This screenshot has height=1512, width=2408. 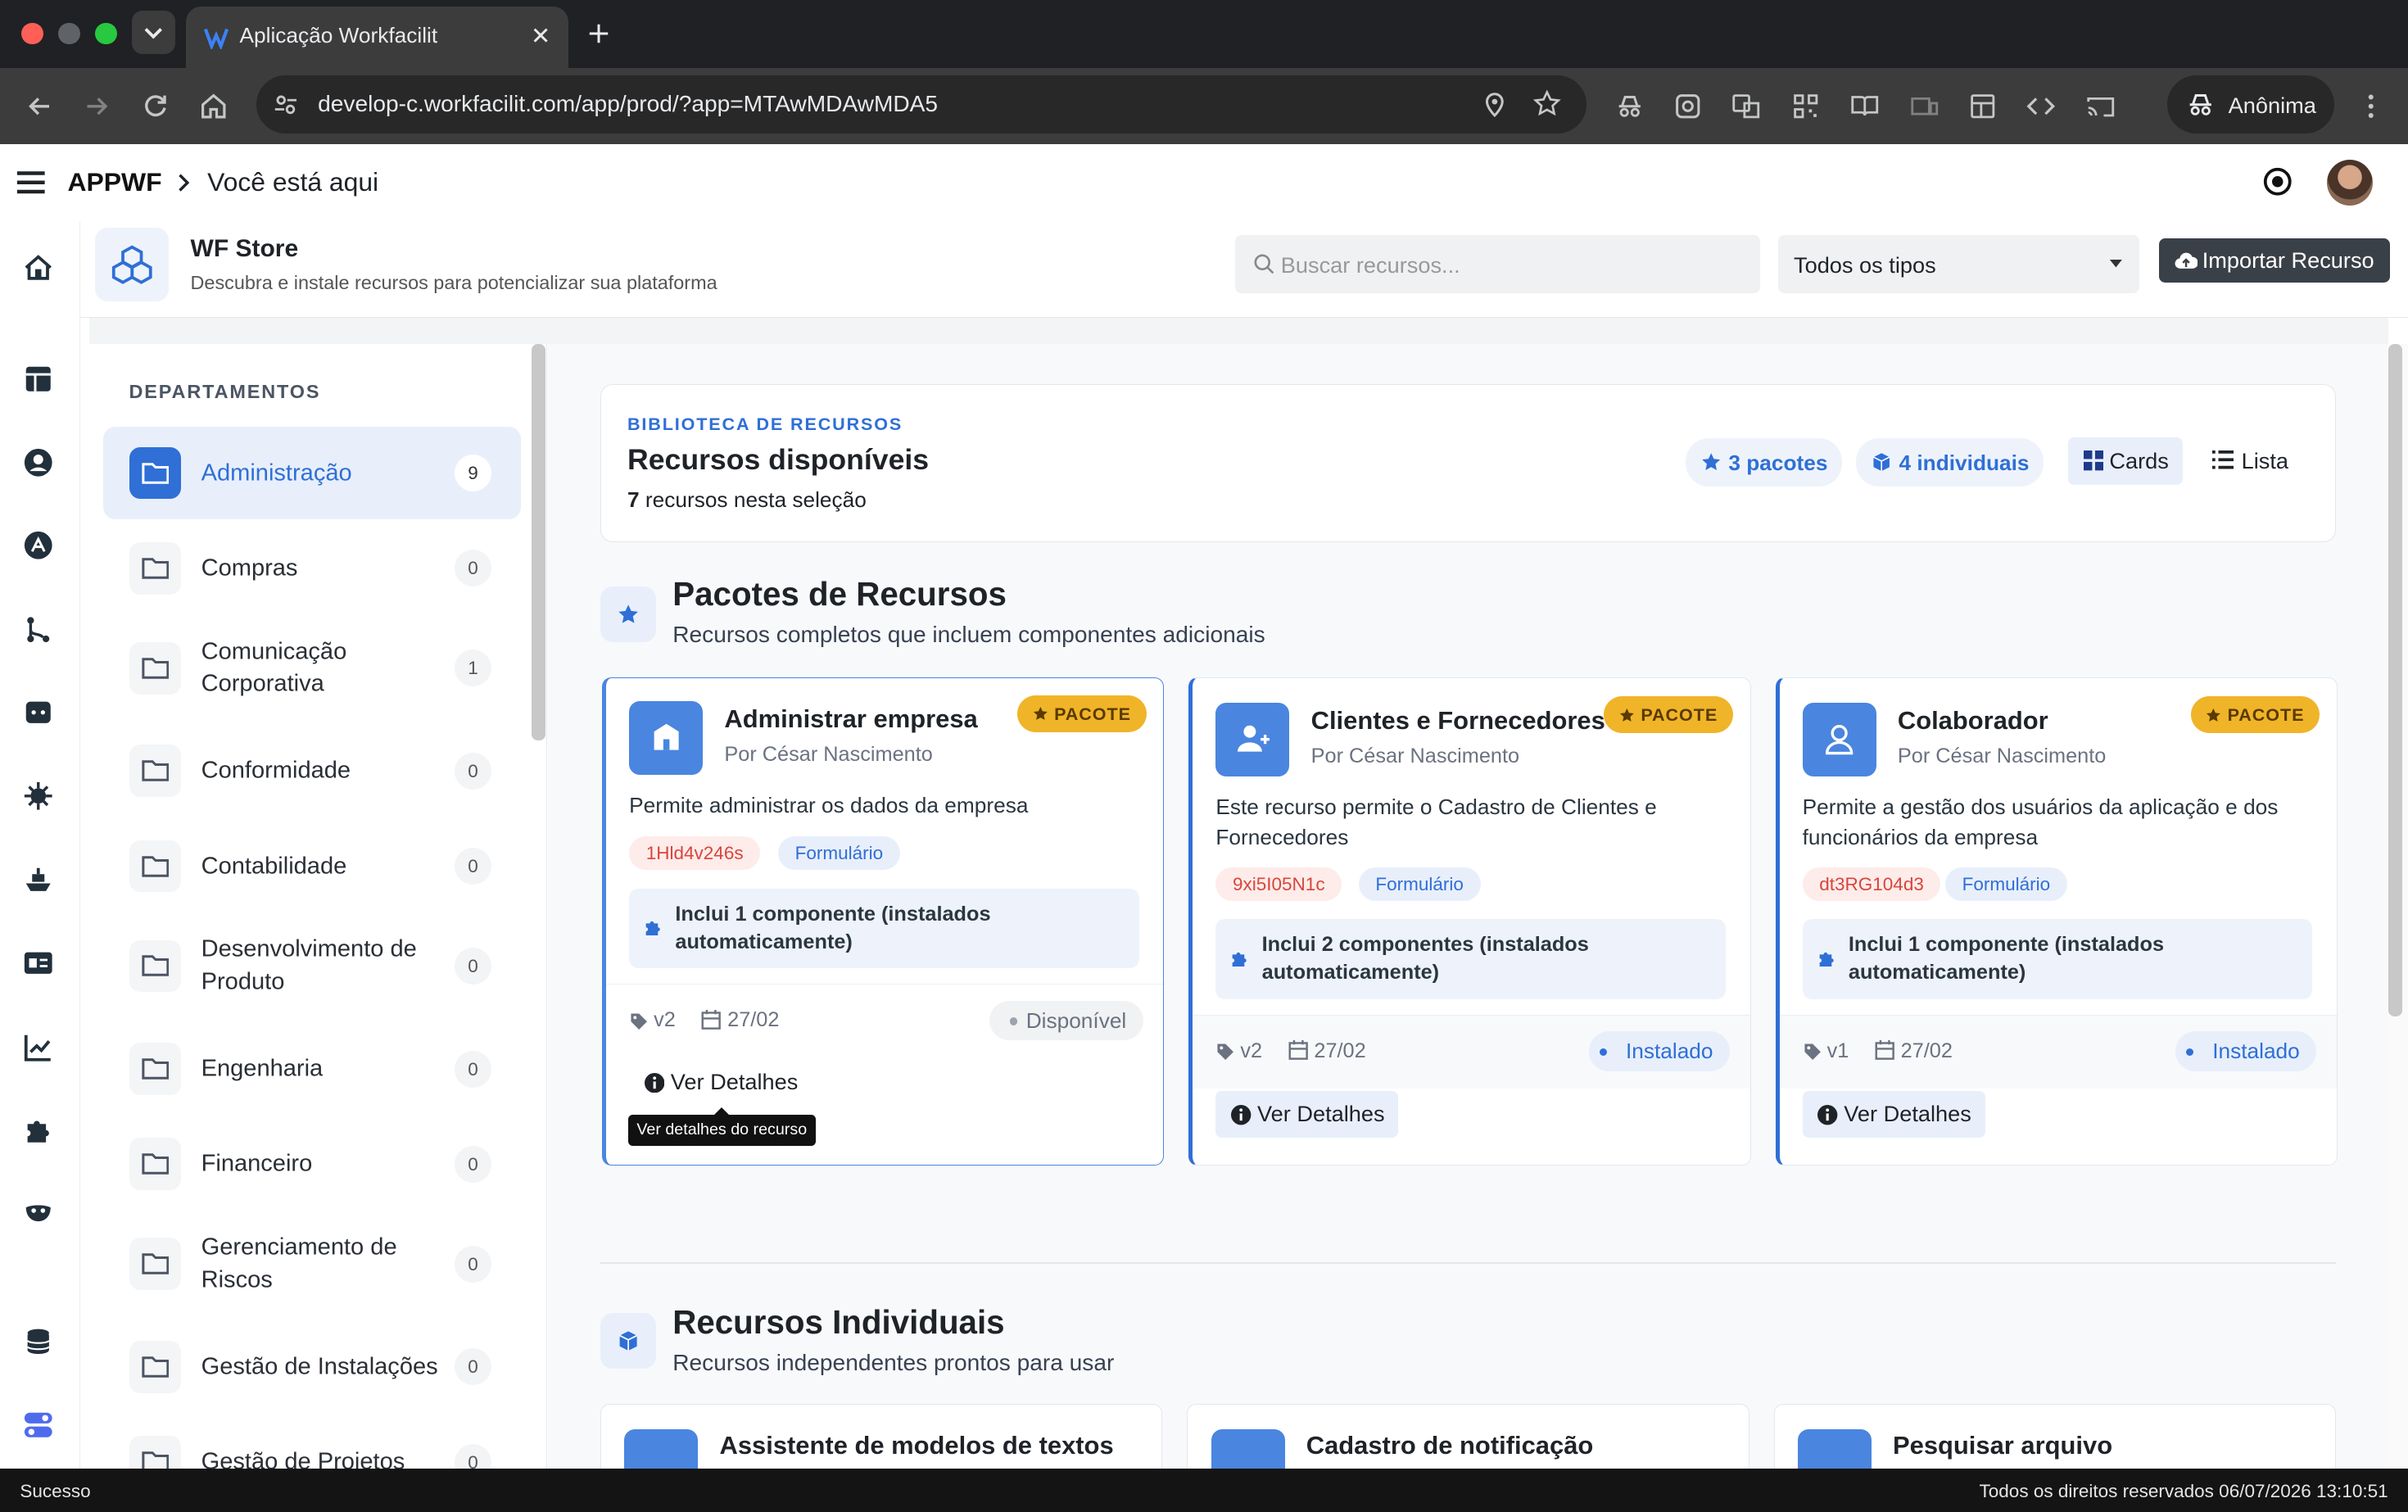 I want to click on database-icon, so click(x=38, y=1343).